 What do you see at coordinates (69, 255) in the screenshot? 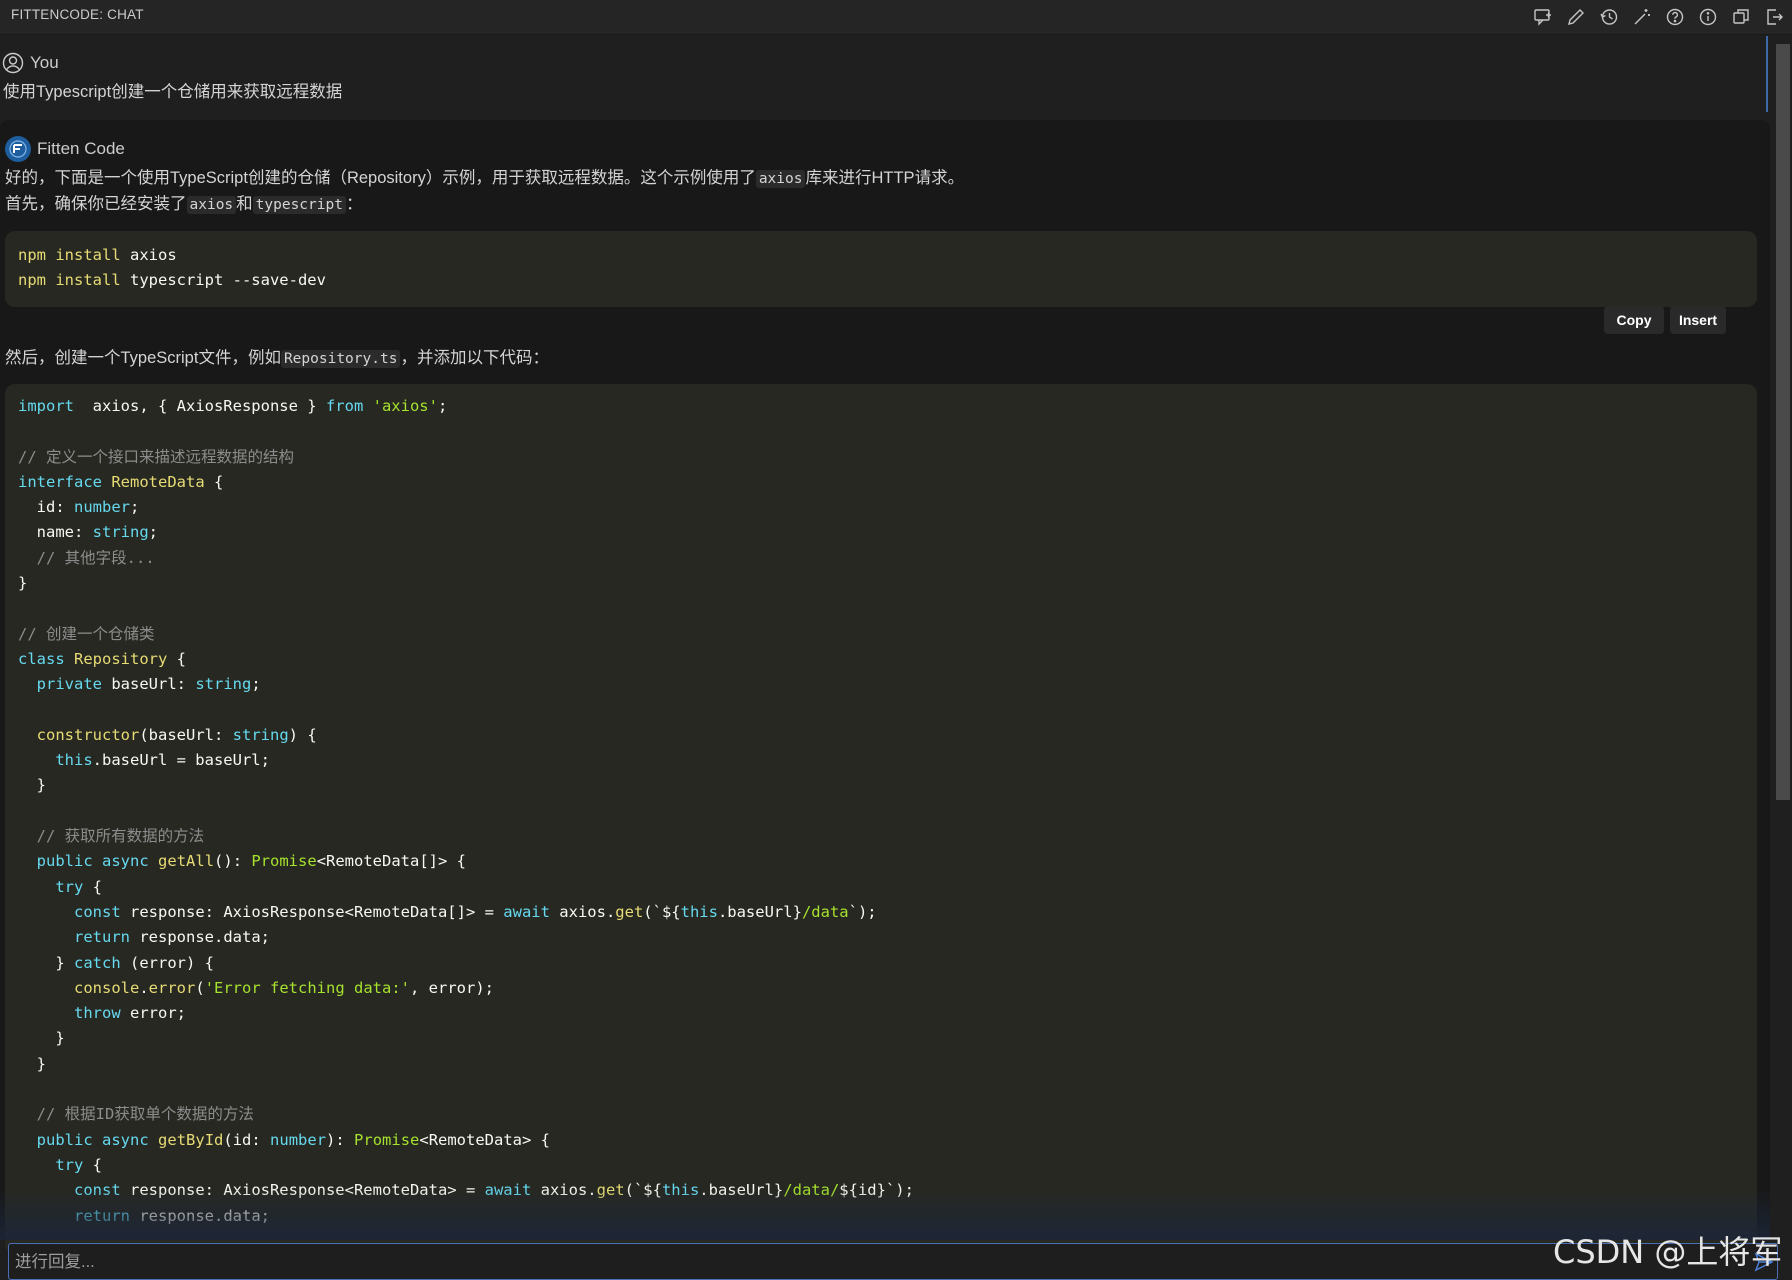
I see `code-token: npm install` at bounding box center [69, 255].